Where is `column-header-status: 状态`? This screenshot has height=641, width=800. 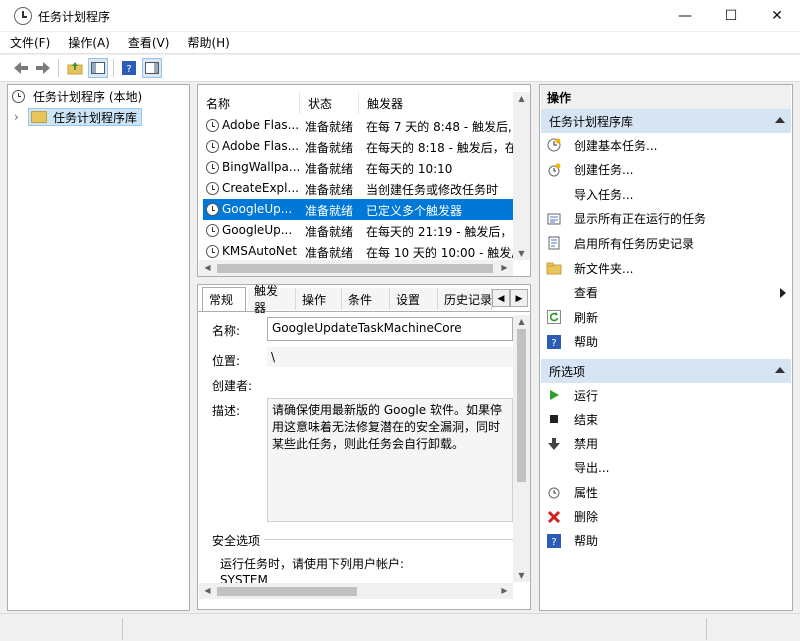
column-header-status: 状态 is located at coordinates (329, 103).